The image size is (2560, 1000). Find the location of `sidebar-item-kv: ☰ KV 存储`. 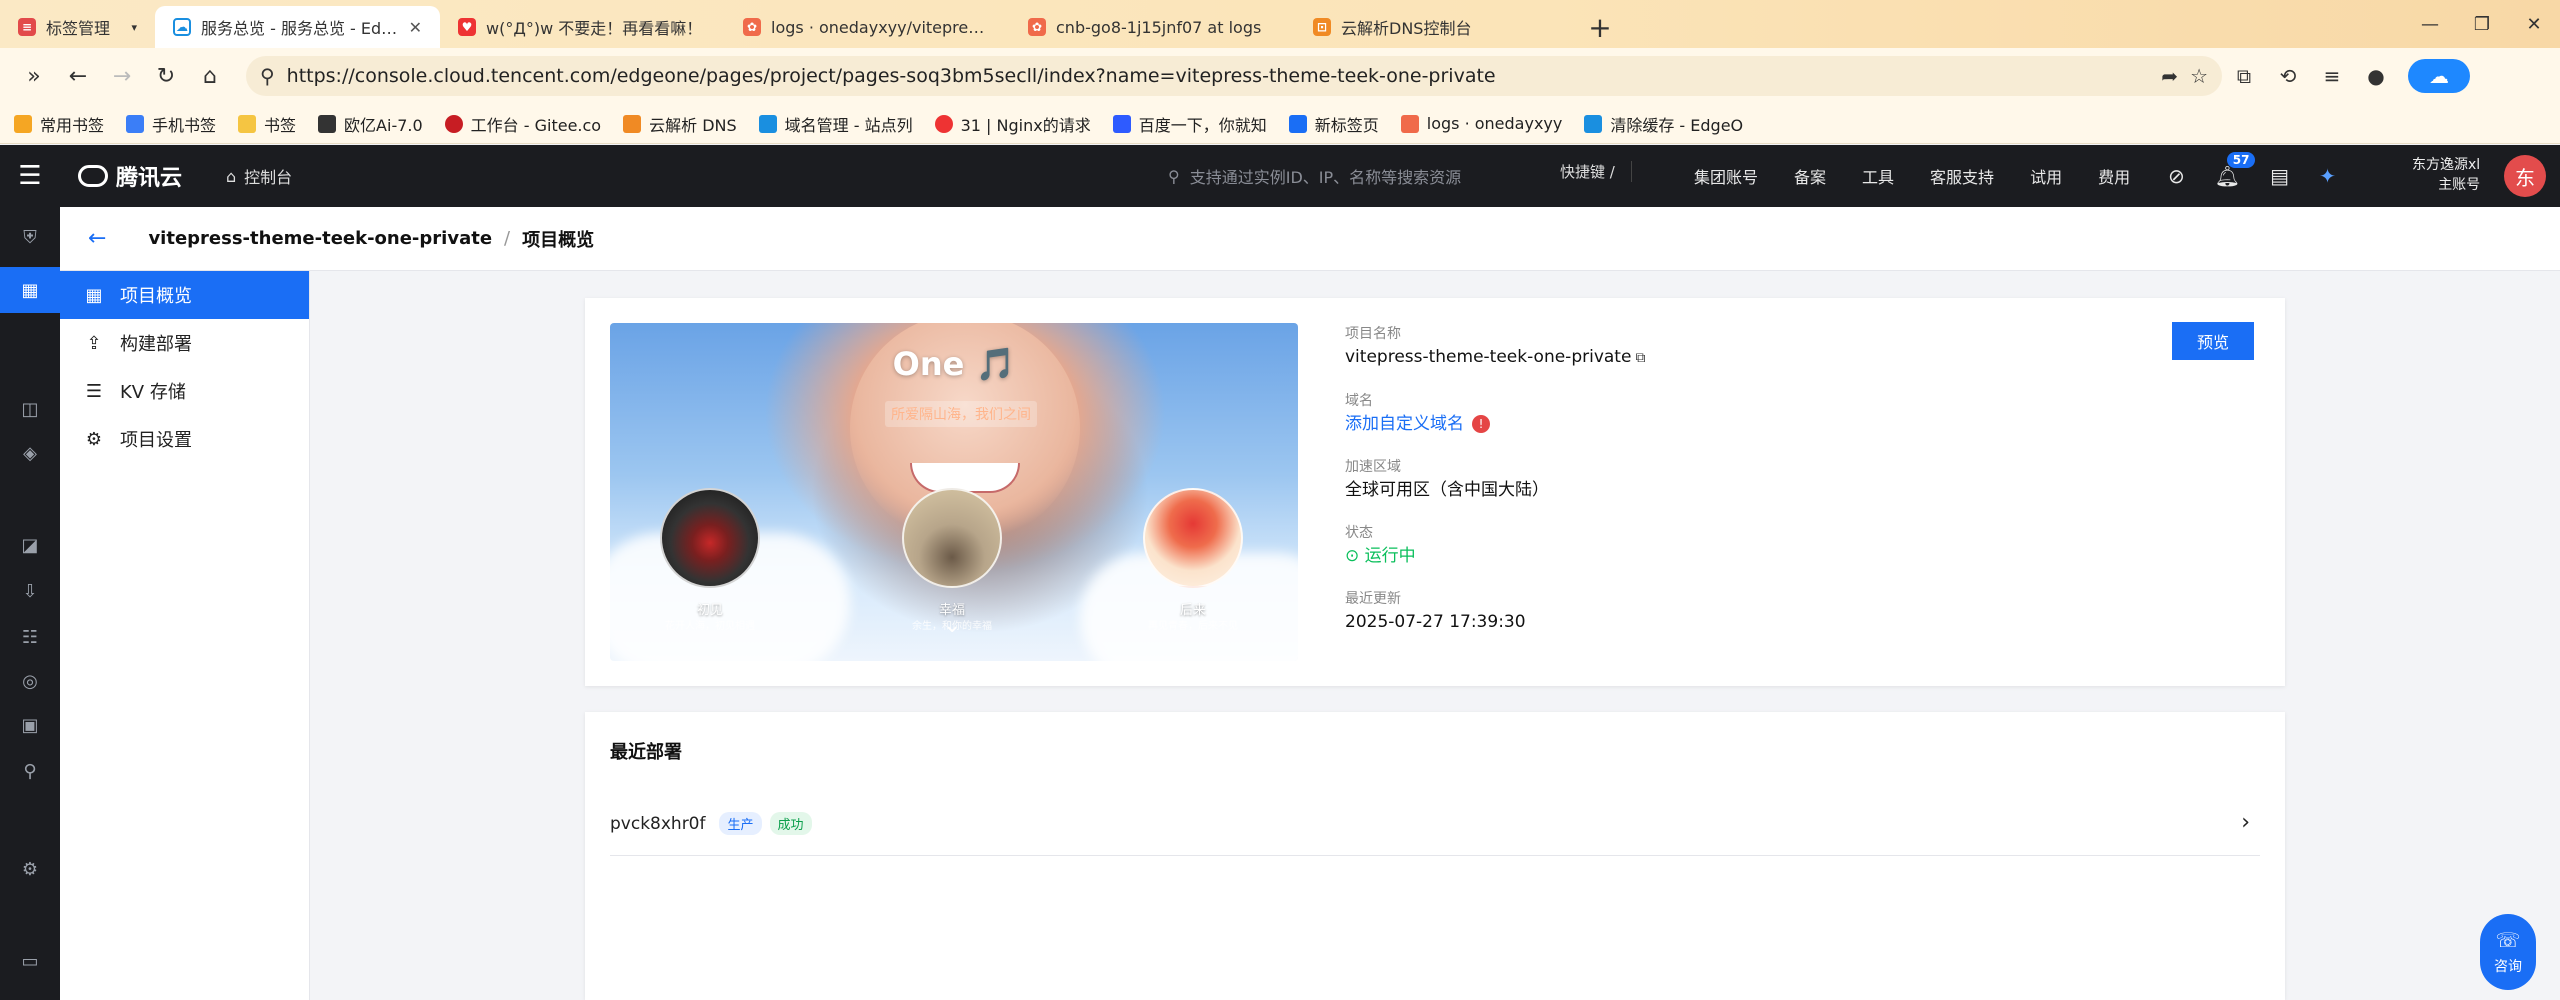

sidebar-item-kv: ☰ KV 存储 is located at coordinates (184, 391).